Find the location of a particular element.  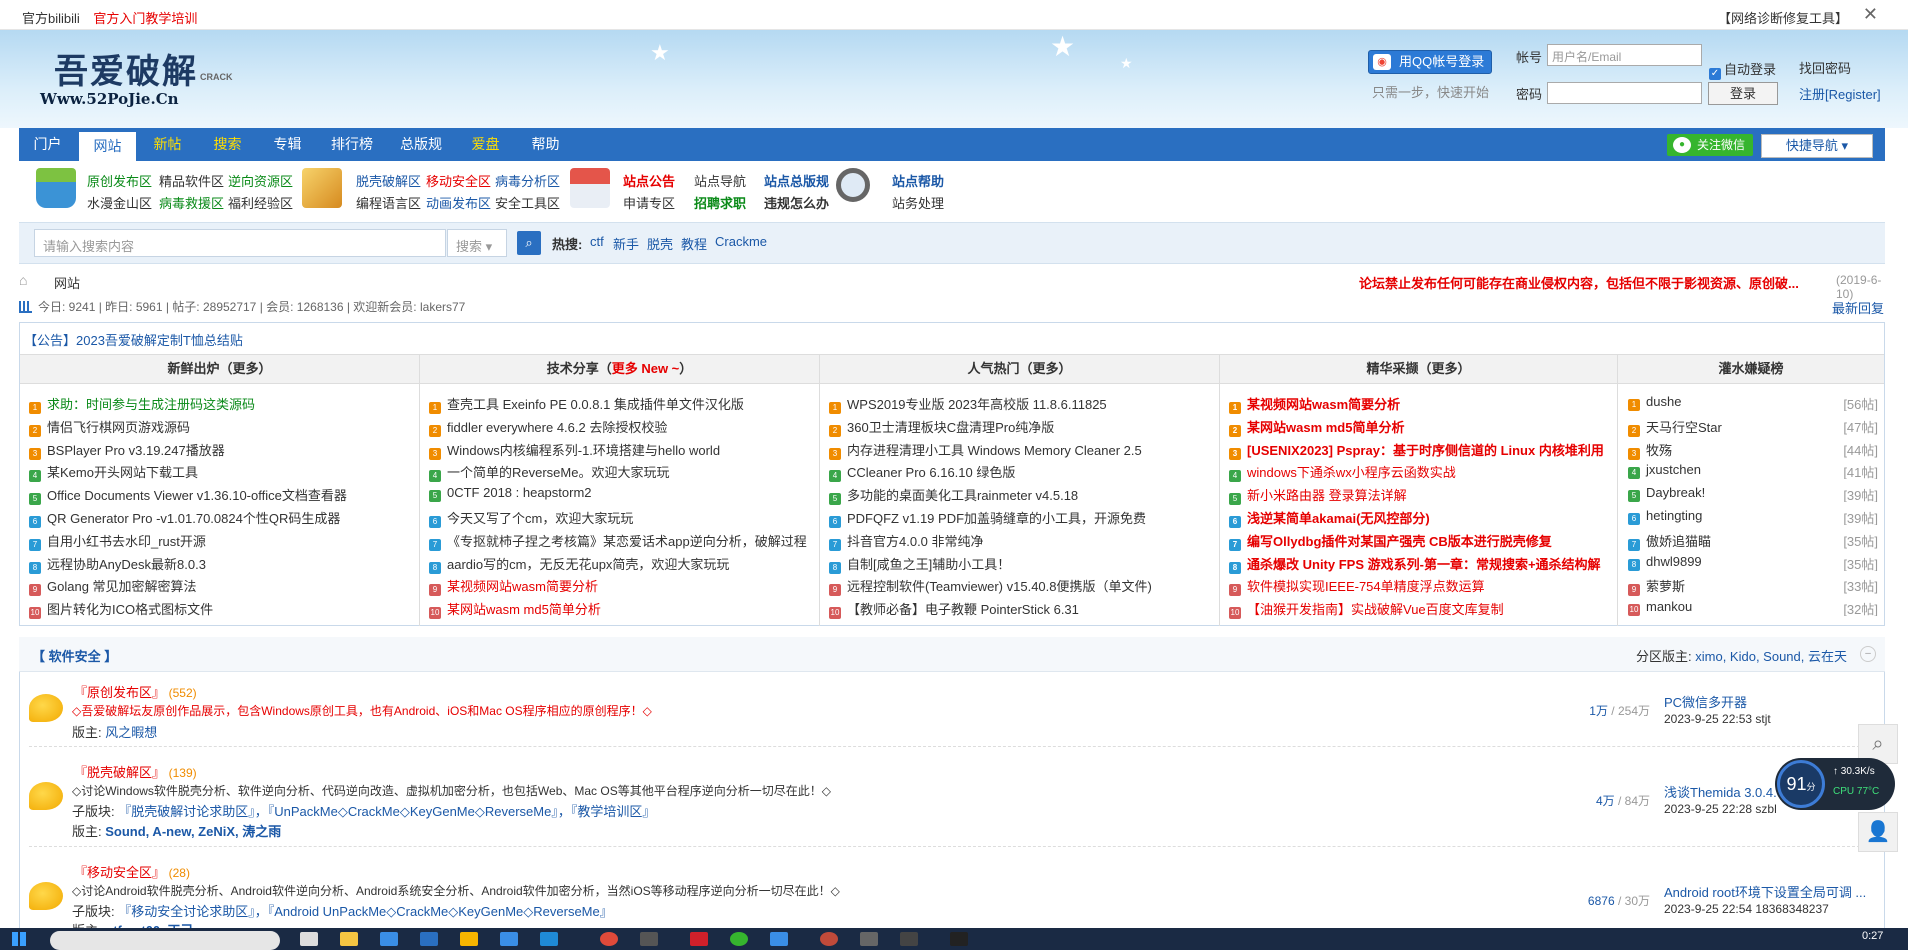

hot-term: 新手 is located at coordinates (626, 243).